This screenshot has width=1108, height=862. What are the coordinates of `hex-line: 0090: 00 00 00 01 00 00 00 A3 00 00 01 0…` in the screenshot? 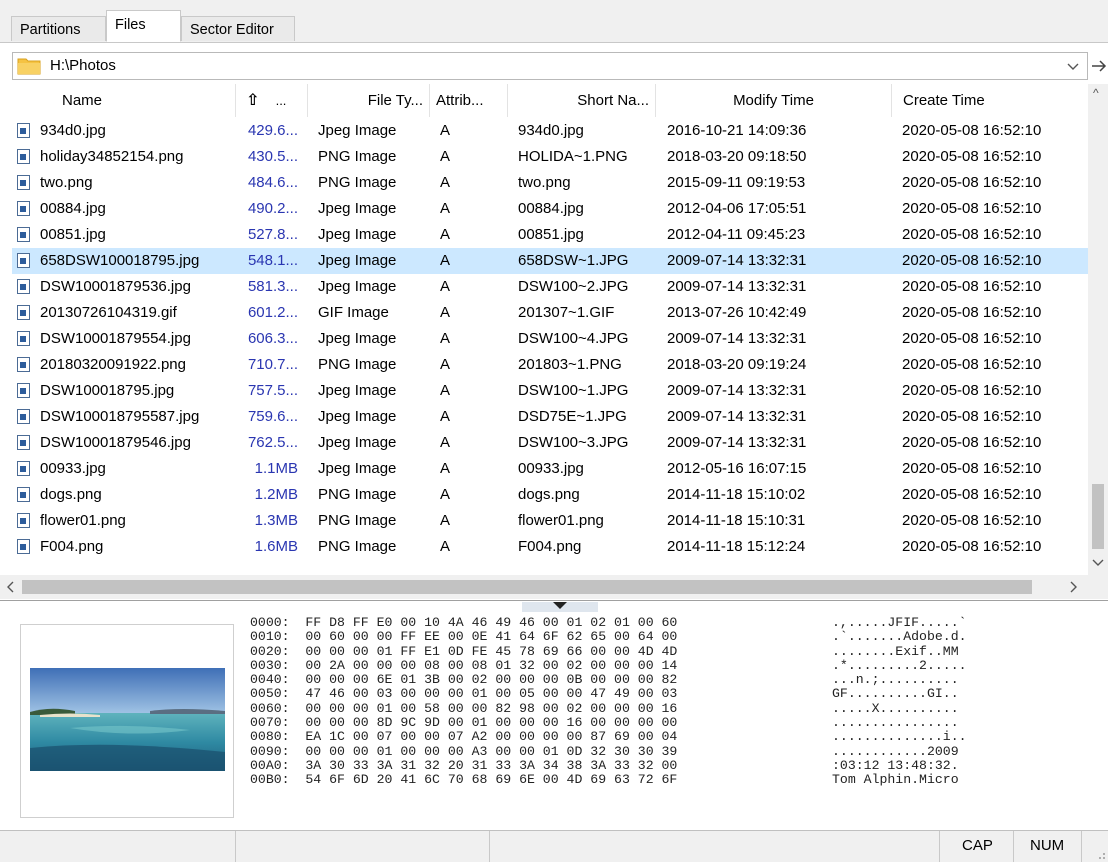 It's located at (464, 751).